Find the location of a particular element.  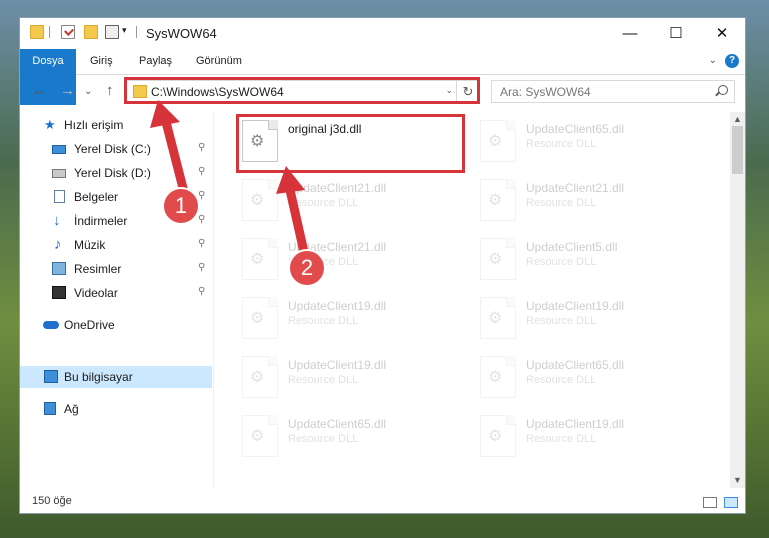

arrow-1-shaft is located at coordinates (175, 157).